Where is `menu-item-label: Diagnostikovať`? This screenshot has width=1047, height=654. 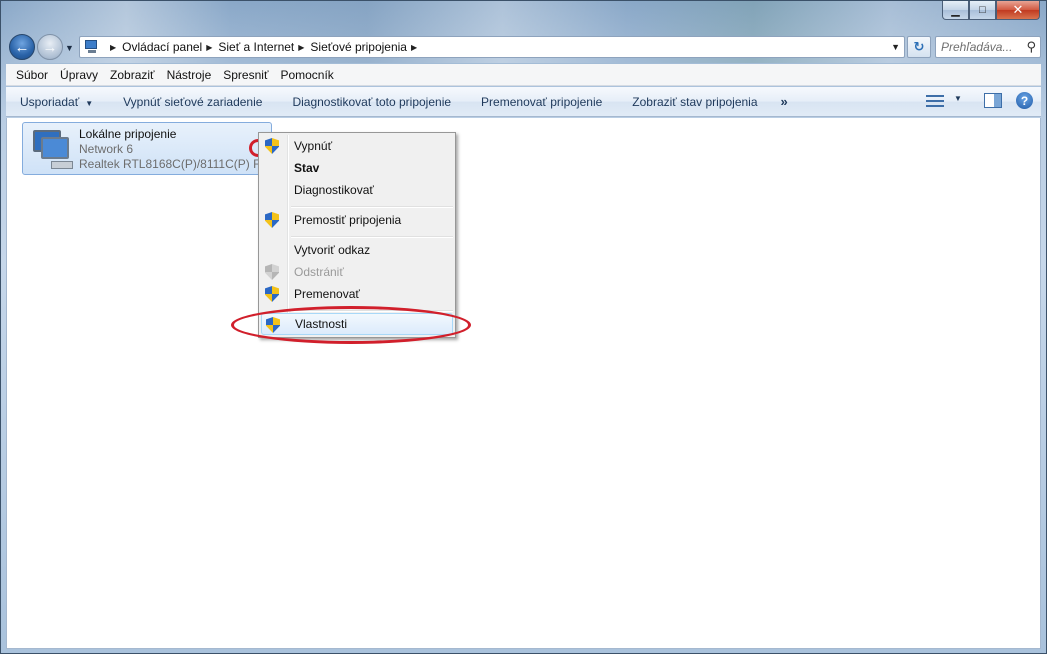 menu-item-label: Diagnostikovať is located at coordinates (334, 190).